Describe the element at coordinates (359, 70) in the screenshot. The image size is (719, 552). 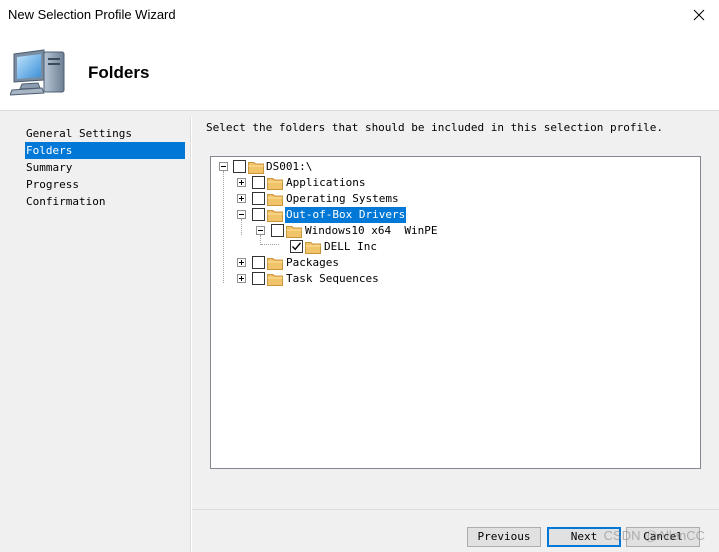
I see `wizard-header: Folders` at that location.